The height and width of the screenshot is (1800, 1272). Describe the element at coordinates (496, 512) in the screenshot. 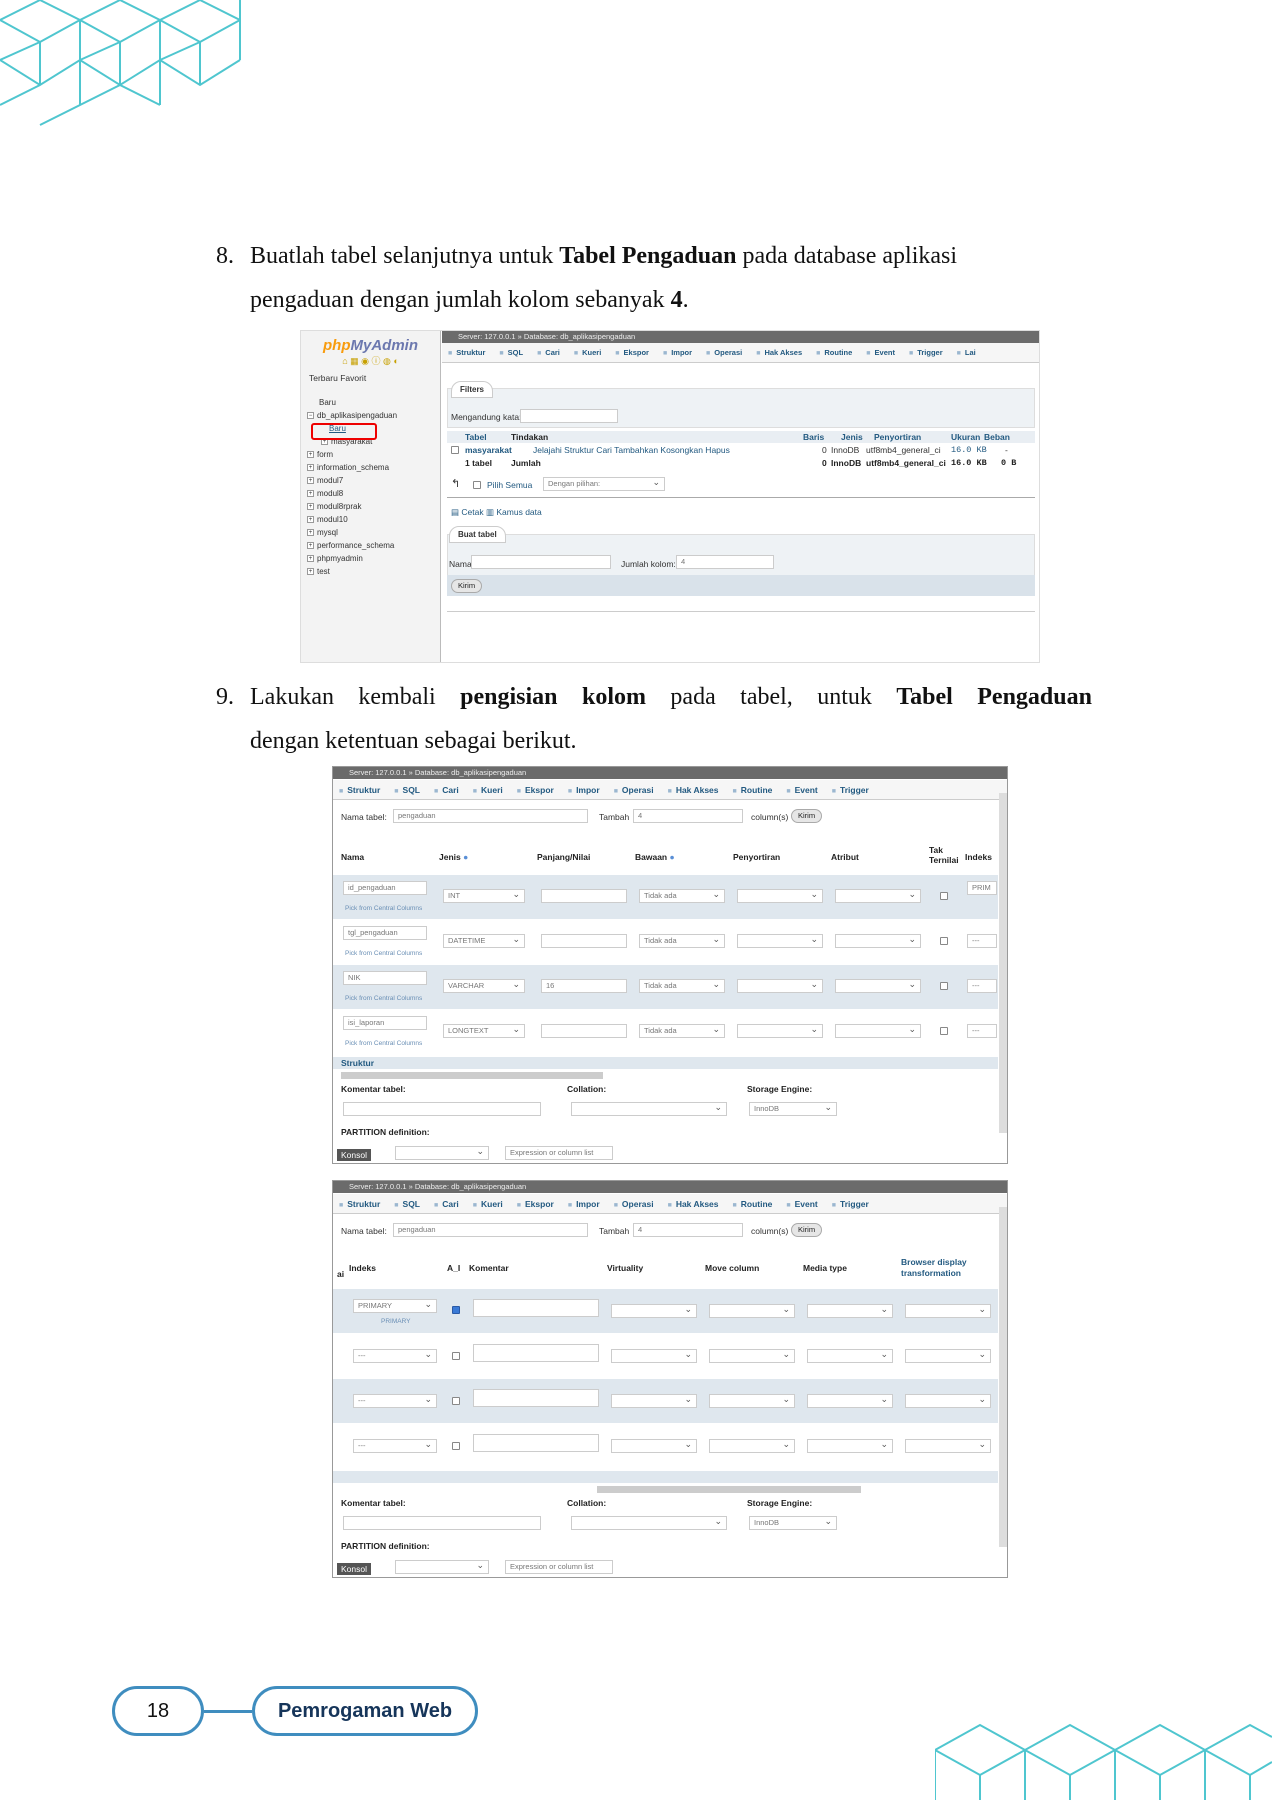

I see `print-link: ▤ Cetak ▥ Kamus data` at that location.